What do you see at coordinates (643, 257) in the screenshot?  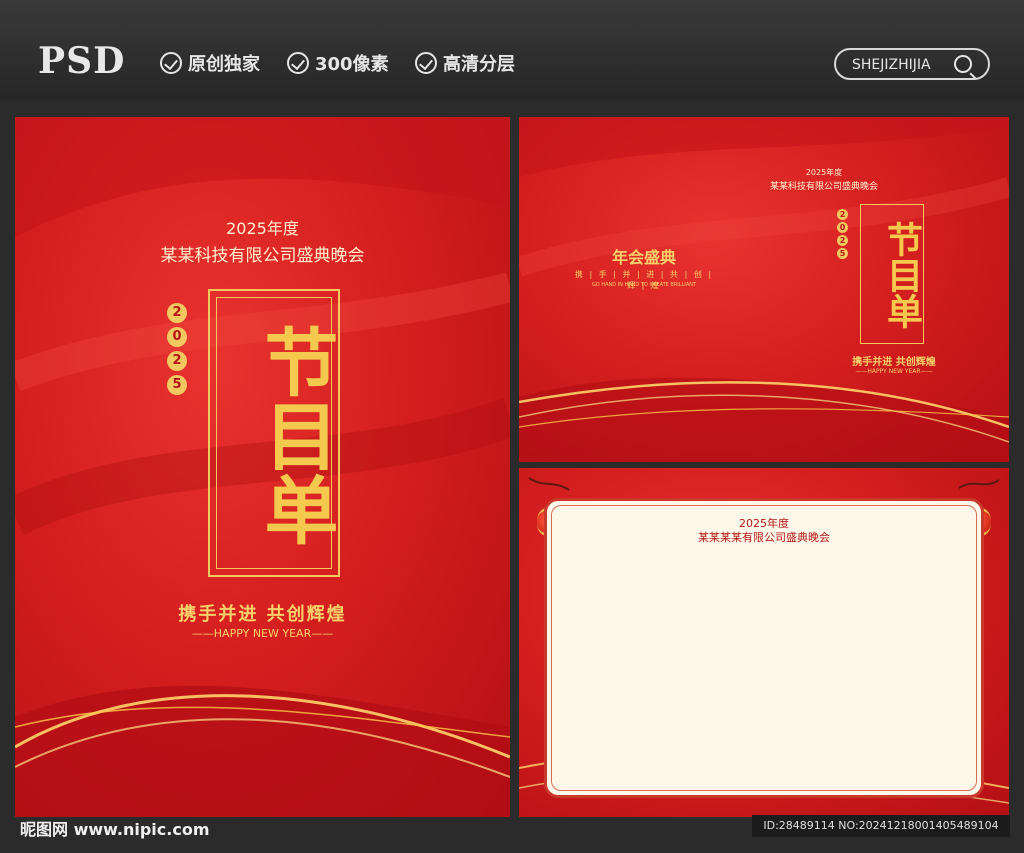 I see `gala-title: 年会盛典` at bounding box center [643, 257].